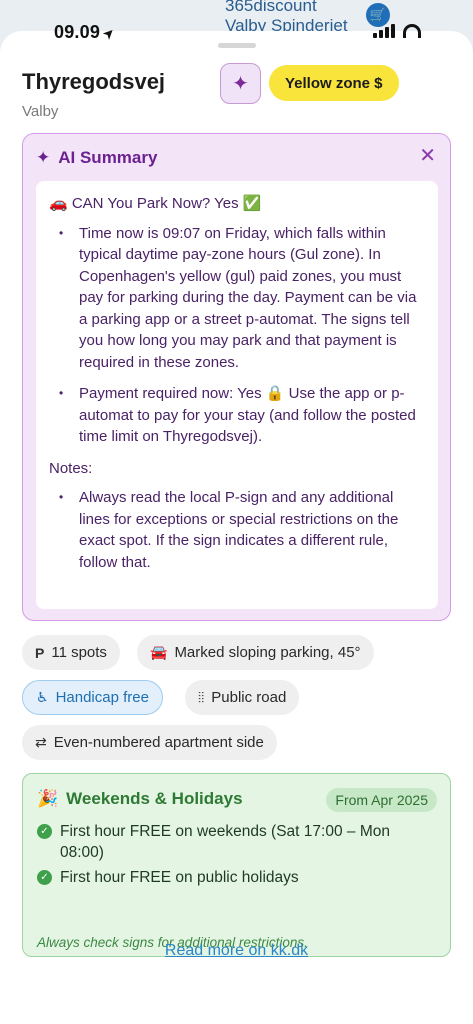 This screenshot has width=473, height=1024. I want to click on wheelchair-icon: ♿, so click(42, 697).